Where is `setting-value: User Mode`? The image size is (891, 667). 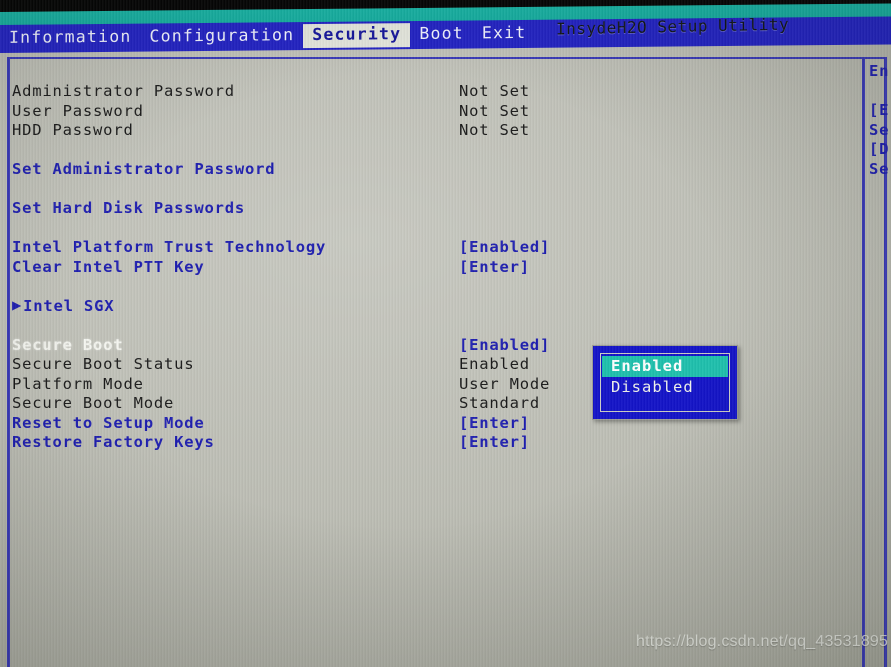 setting-value: User Mode is located at coordinates (504, 385).